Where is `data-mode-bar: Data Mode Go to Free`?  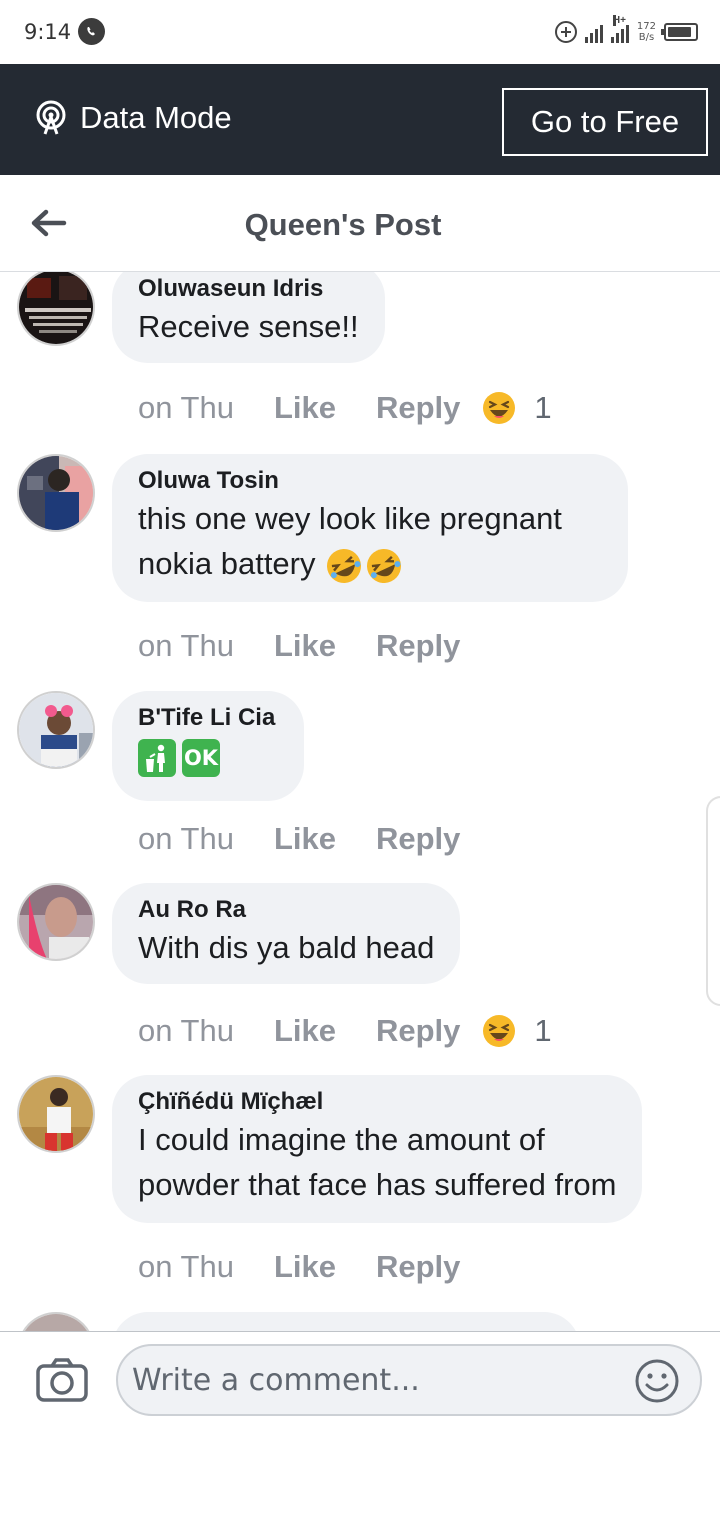
data-mode-bar: Data Mode Go to Free is located at coordinates (360, 119).